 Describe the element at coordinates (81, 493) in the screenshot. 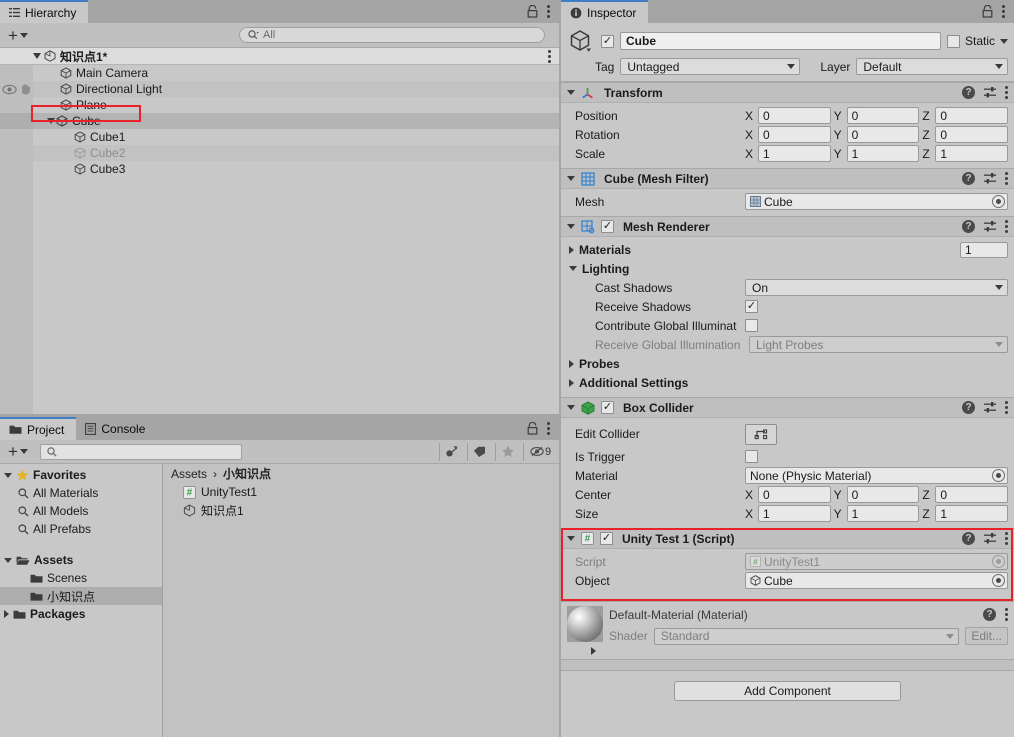

I see `project-tree-all-materials: All Materials` at that location.